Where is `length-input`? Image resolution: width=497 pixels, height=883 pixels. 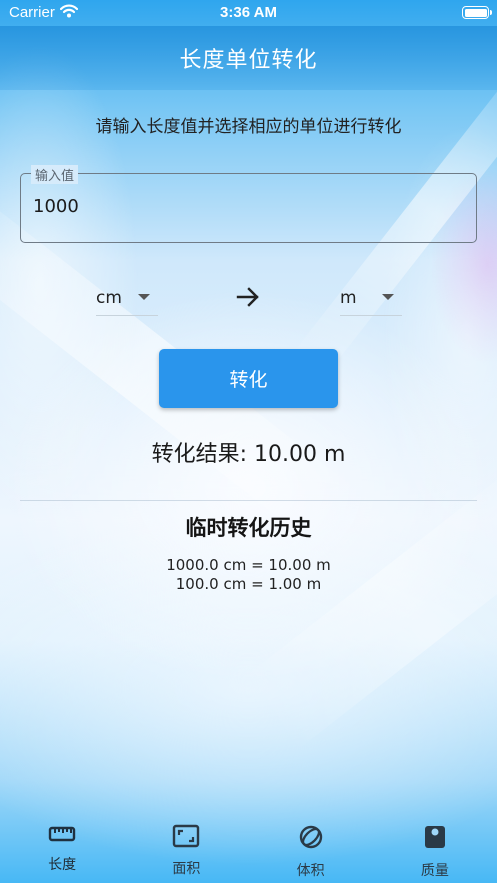
length-input is located at coordinates (243, 206).